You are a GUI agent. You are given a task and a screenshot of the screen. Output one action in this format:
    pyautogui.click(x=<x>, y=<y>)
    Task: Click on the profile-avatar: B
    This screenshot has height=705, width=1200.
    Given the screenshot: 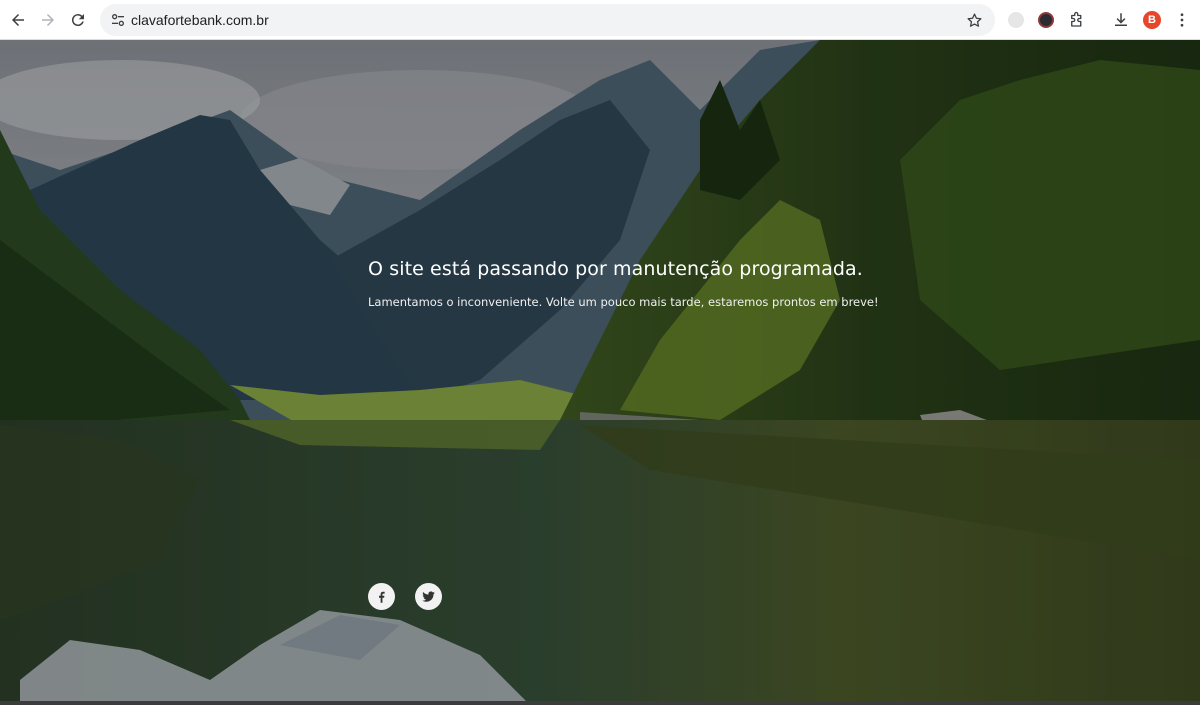 What is the action you would take?
    pyautogui.click(x=1152, y=20)
    